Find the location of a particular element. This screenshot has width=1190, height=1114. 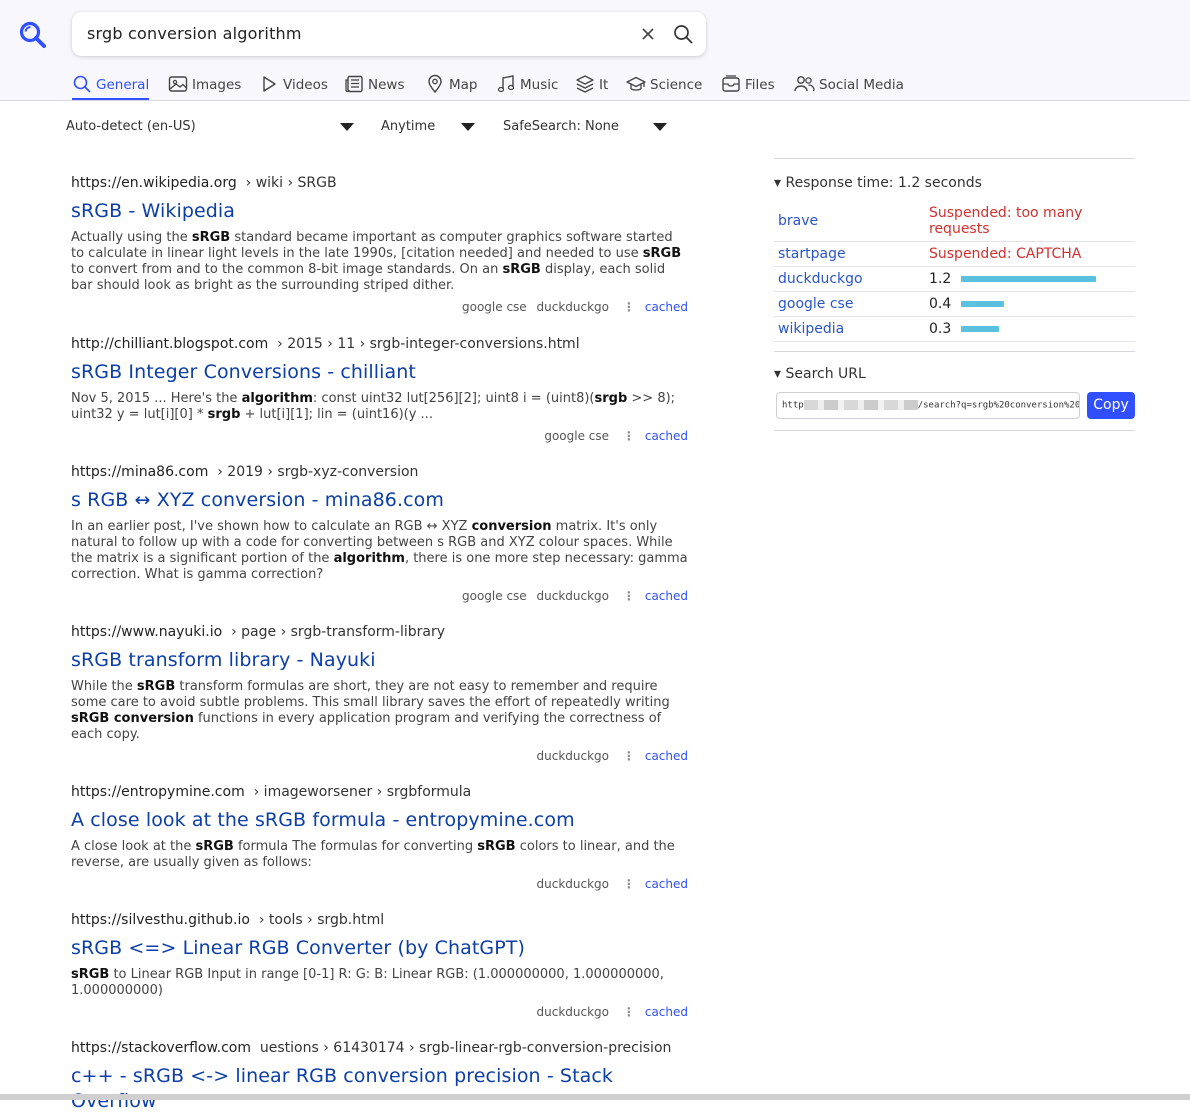

result-host: https://en.wikipedia.org is located at coordinates (154, 183).